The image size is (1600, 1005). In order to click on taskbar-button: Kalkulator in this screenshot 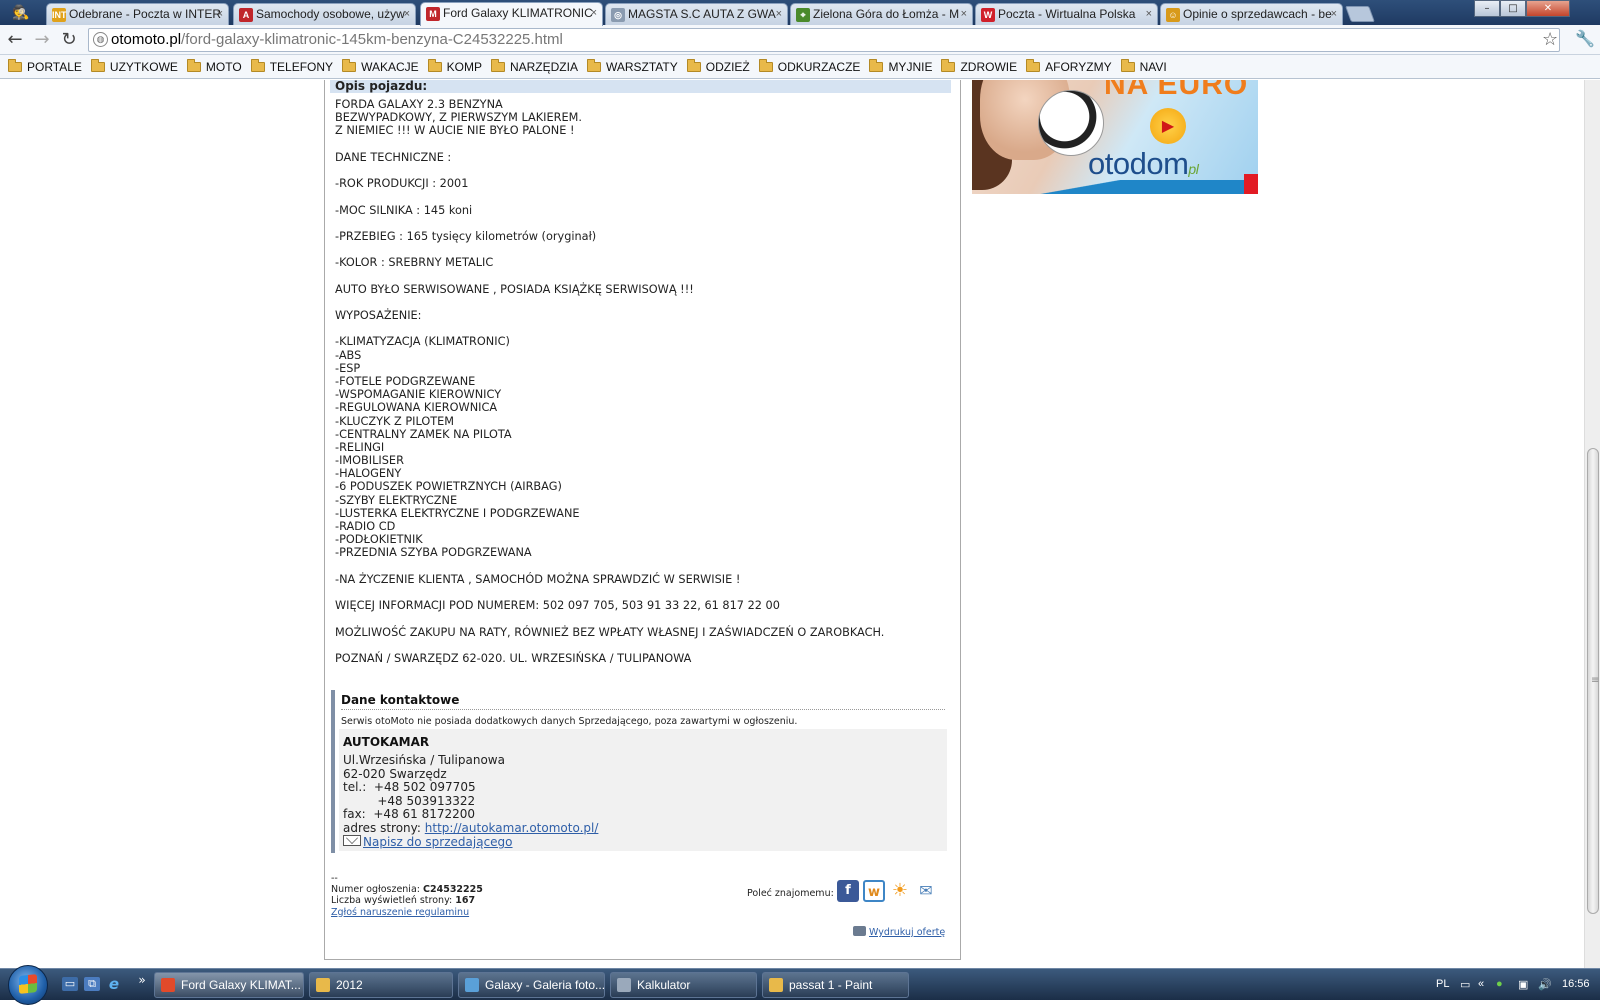, I will do `click(683, 985)`.